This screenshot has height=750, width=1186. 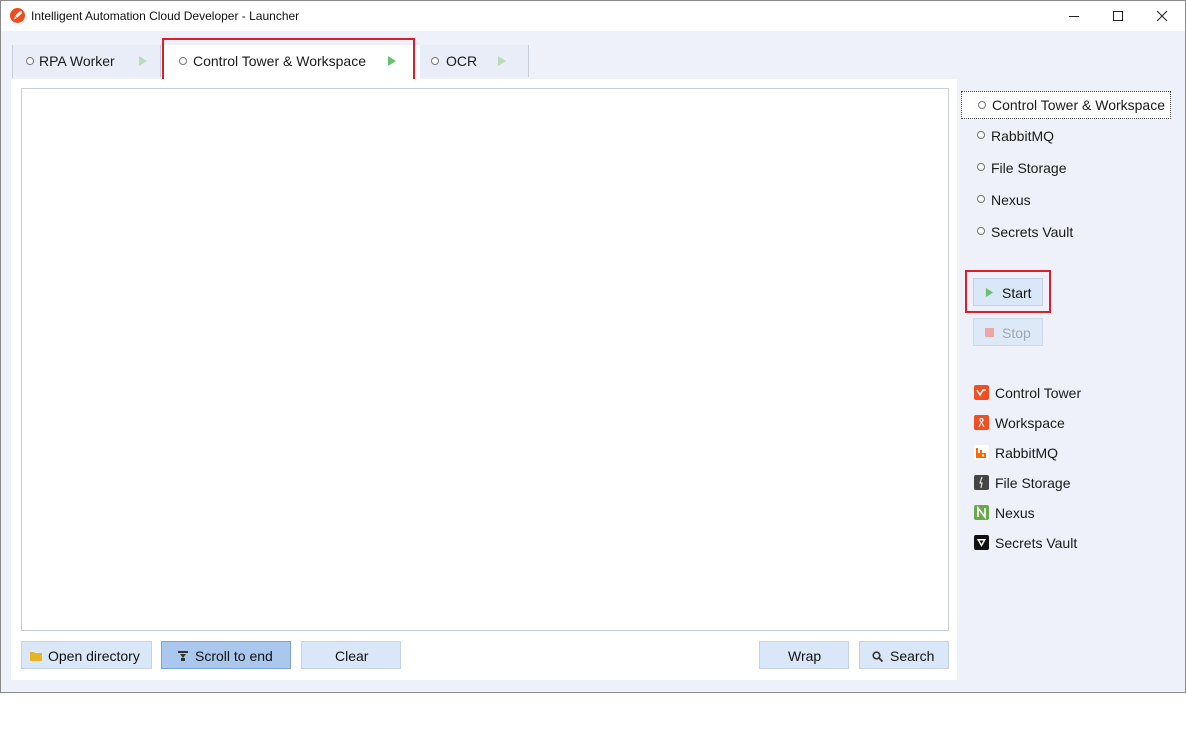 What do you see at coordinates (981, 482) in the screenshot?
I see `file-storage-icon` at bounding box center [981, 482].